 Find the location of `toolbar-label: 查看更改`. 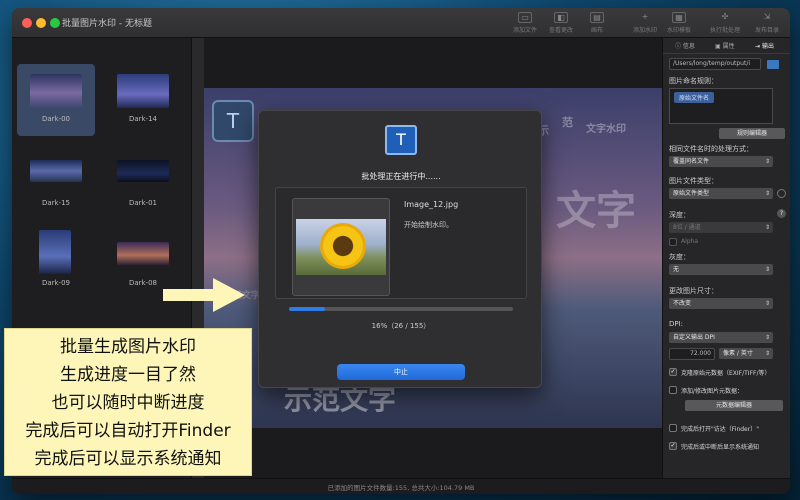

toolbar-label: 查看更改 is located at coordinates (560, 30).